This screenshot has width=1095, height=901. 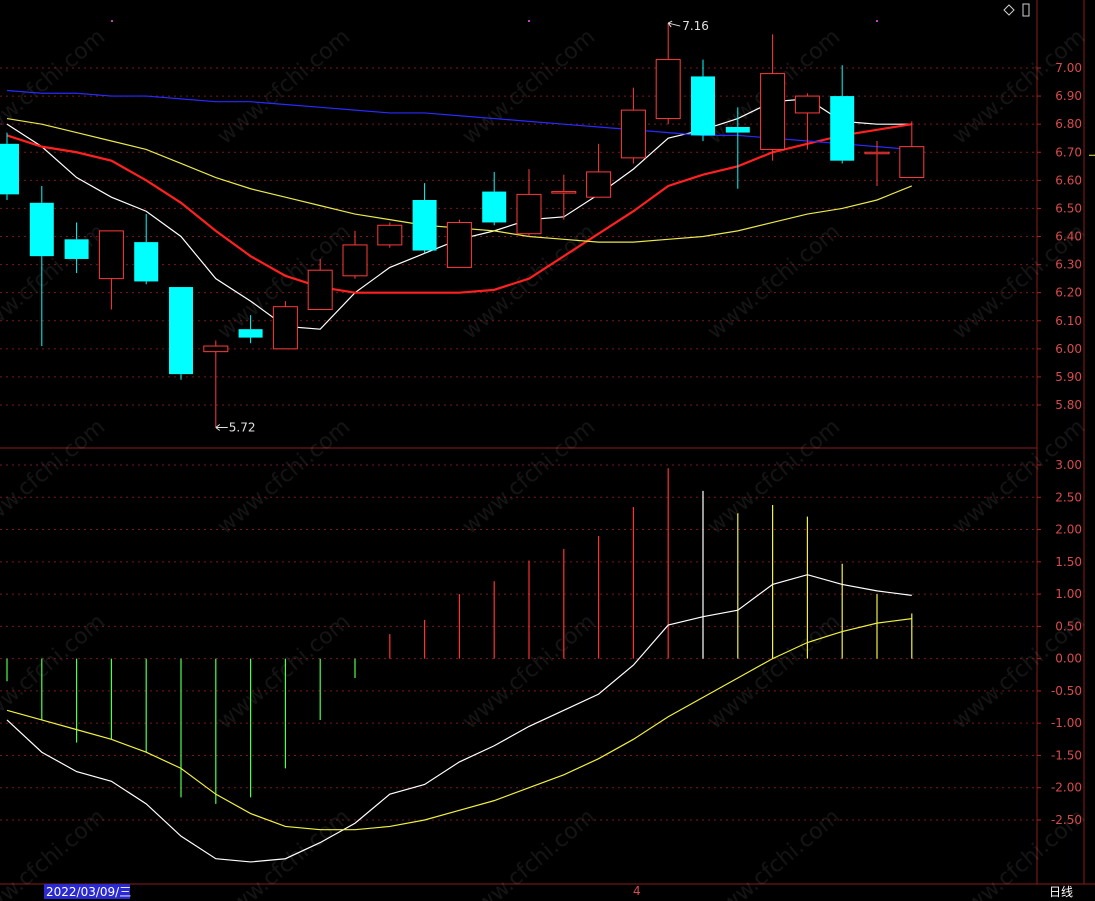 I want to click on macd-tick-label: -1.00, so click(x=1066, y=723).